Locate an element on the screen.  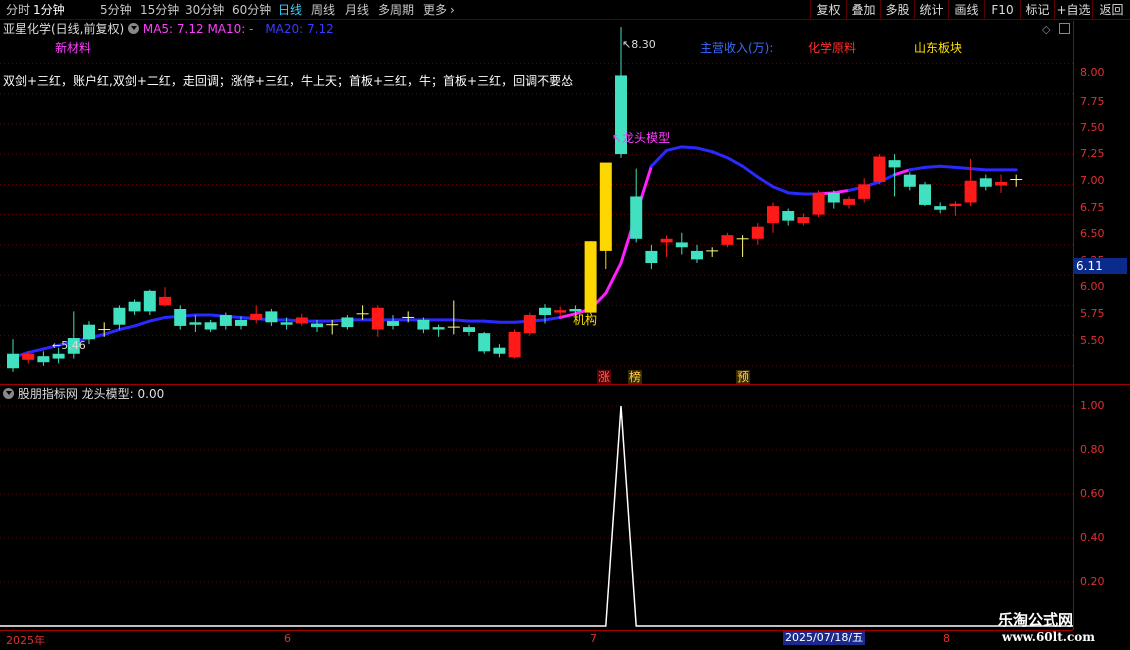
price-tick: 8.00 is located at coordinates (1092, 72).